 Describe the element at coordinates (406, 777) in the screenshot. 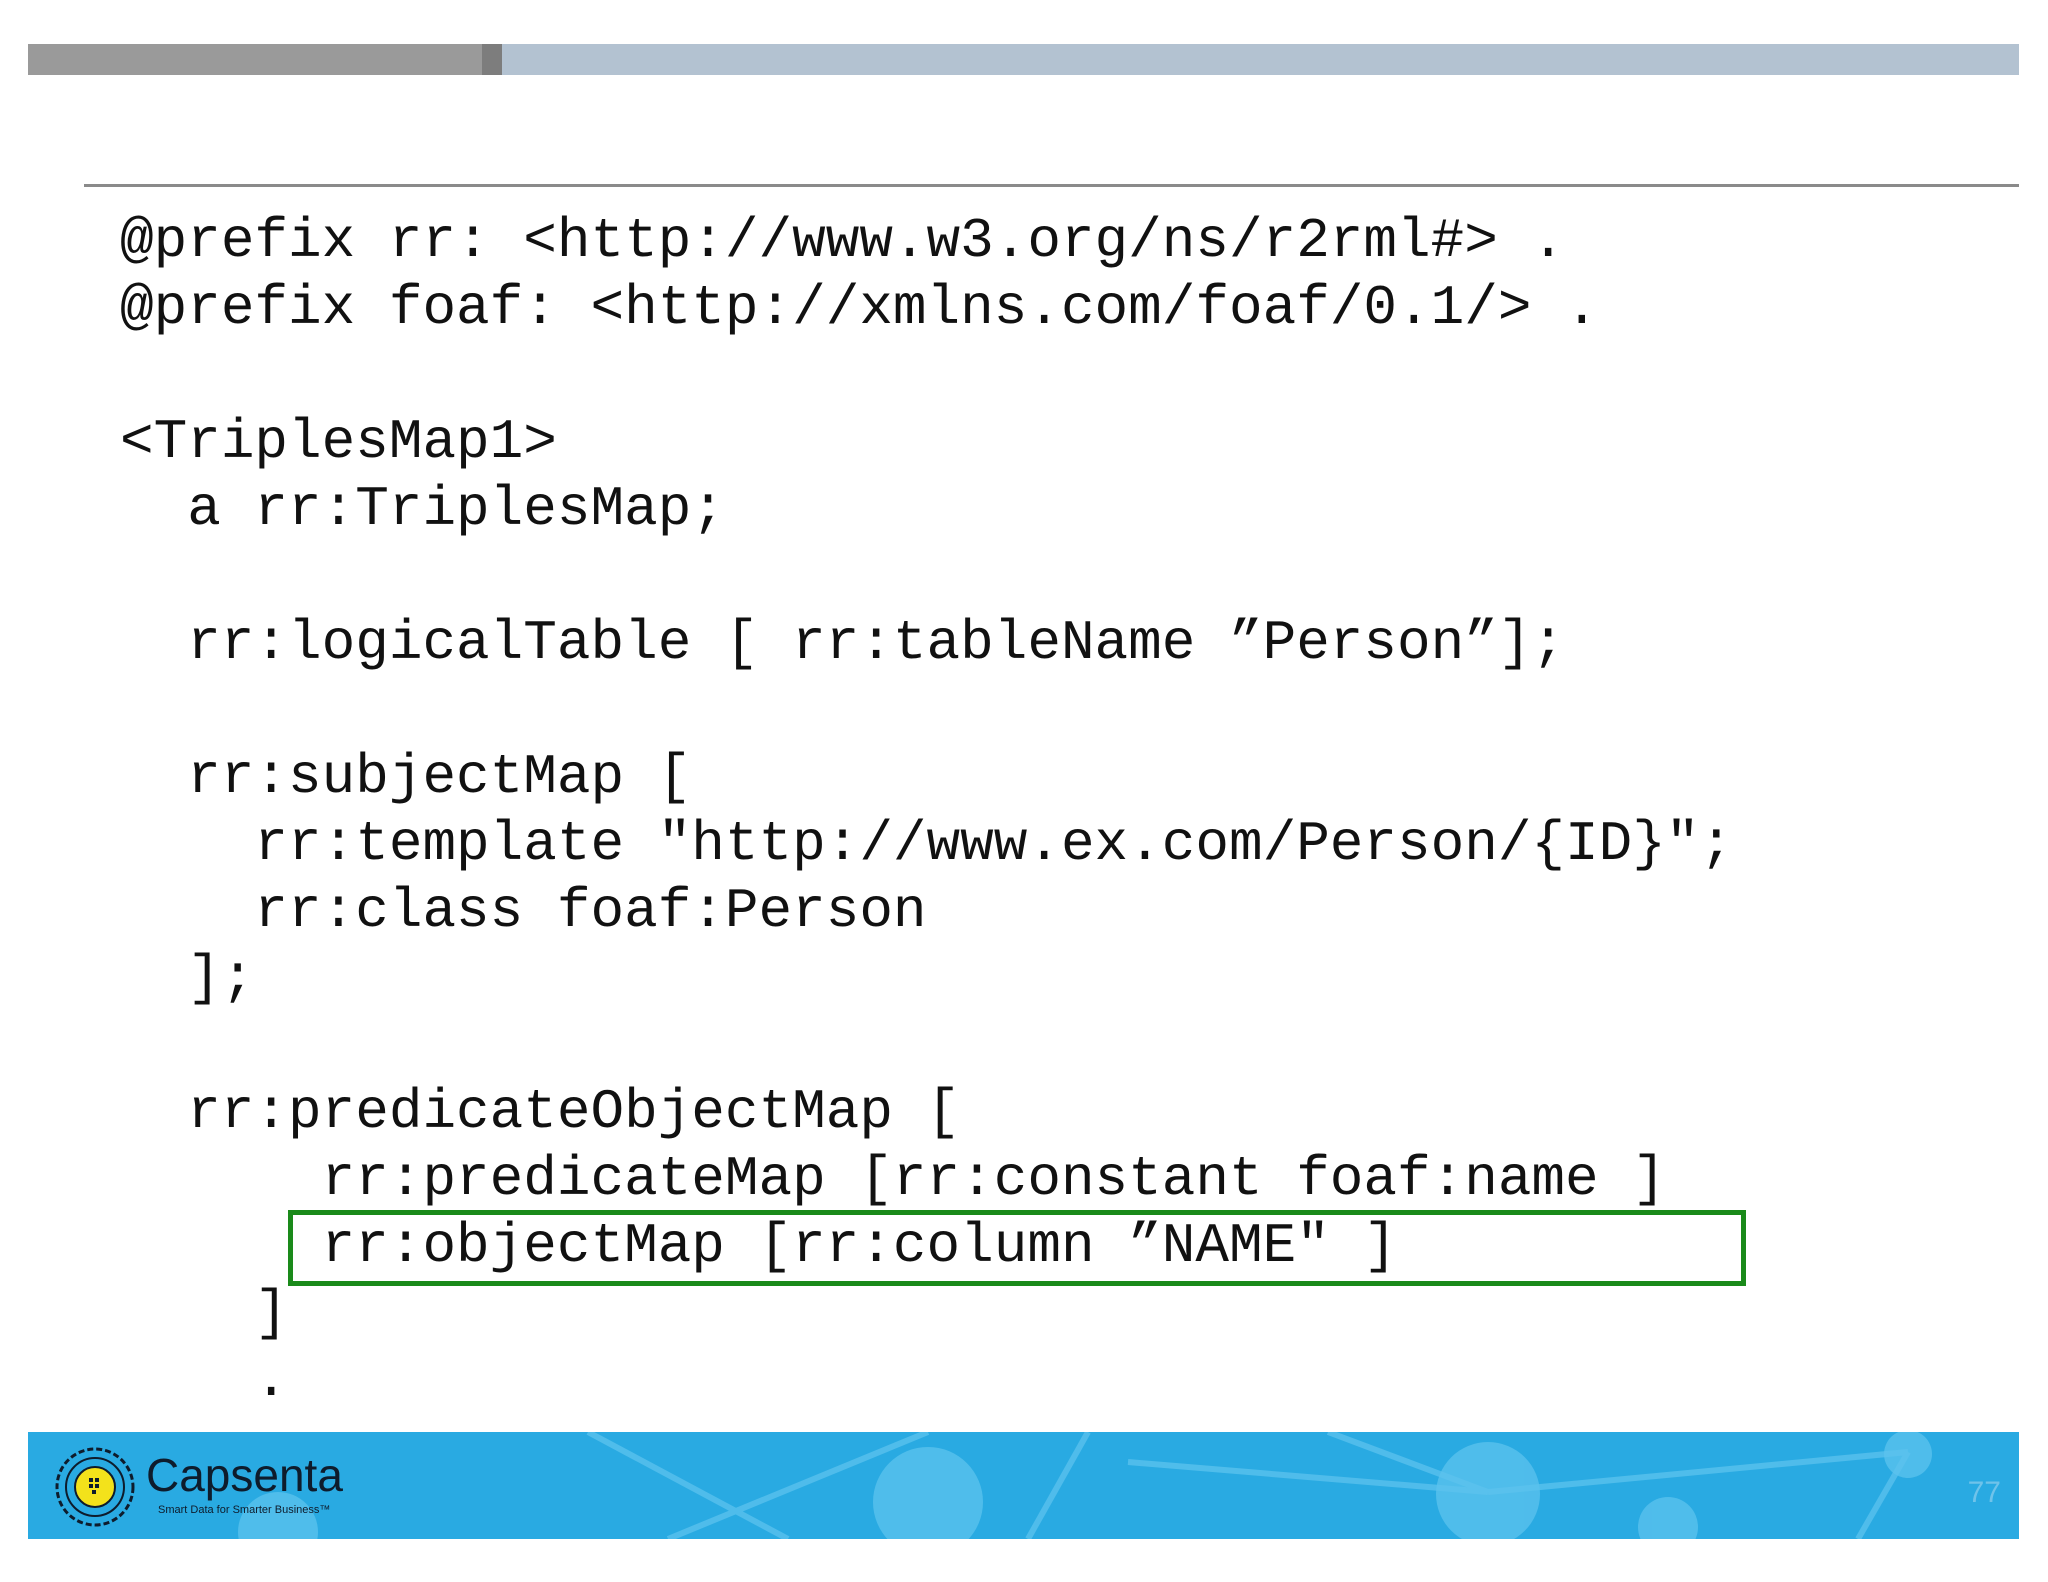

I see `code-line: rr:subjectMap [` at that location.